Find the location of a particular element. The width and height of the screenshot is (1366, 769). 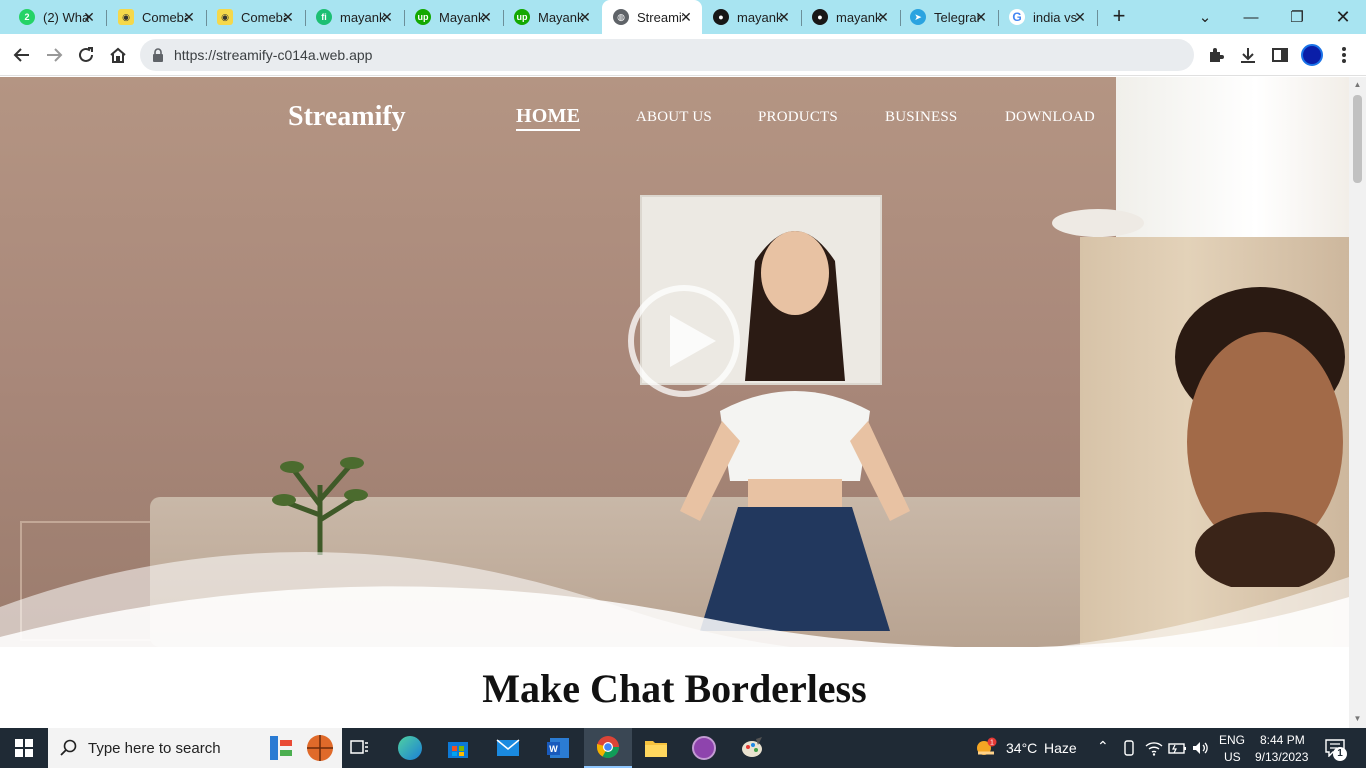

task-view-icon is located at coordinates (360, 748).